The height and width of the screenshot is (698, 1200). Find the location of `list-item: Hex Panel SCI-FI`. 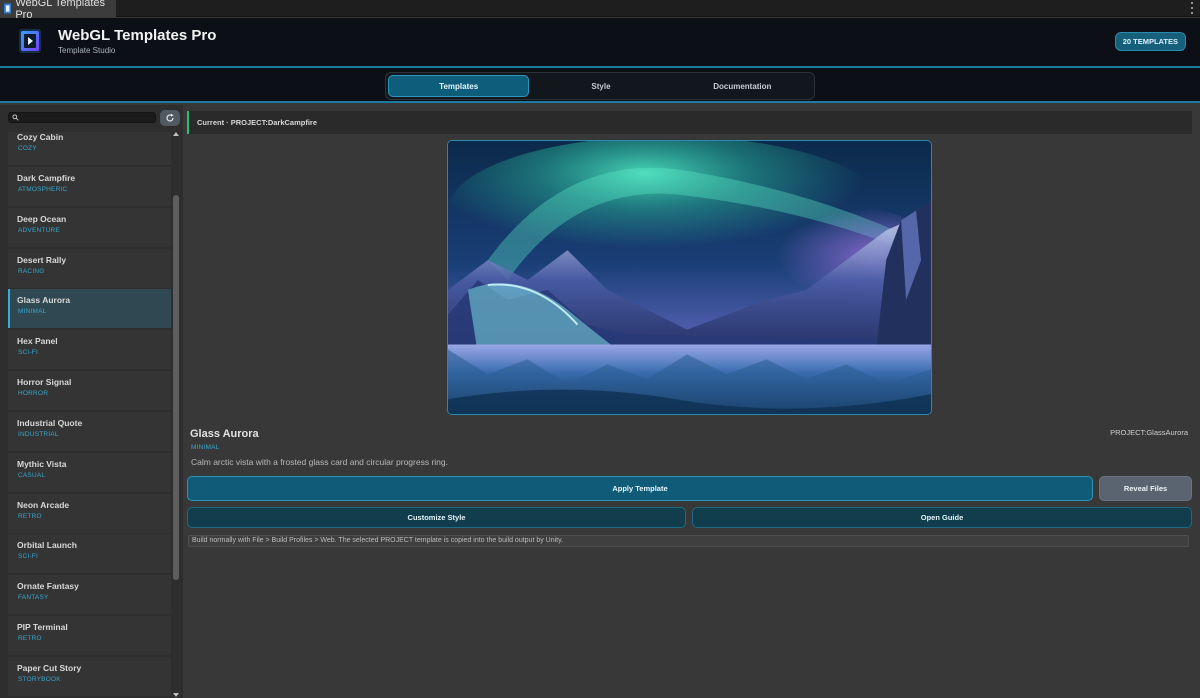

list-item: Hex Panel SCI-FI is located at coordinates (89, 350).